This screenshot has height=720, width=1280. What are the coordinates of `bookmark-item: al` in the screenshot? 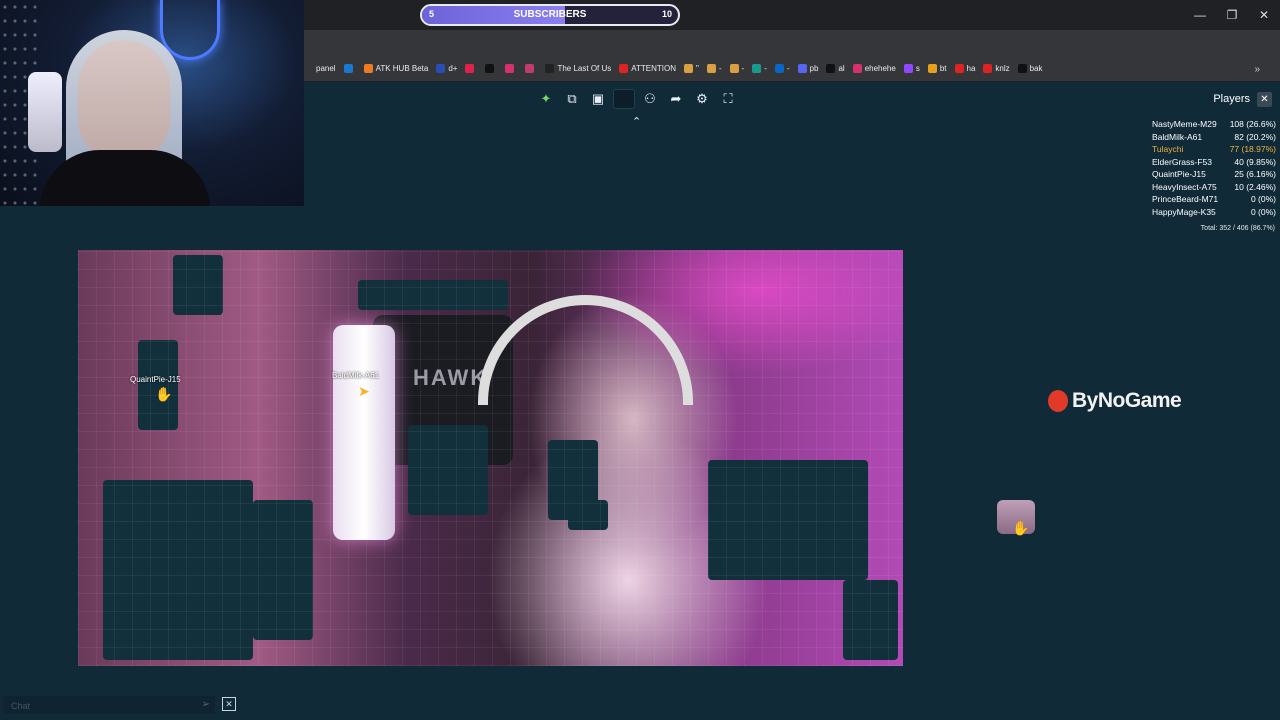 It's located at (835, 68).